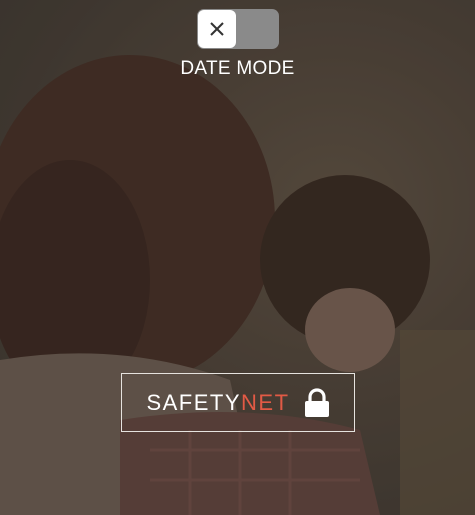 The image size is (475, 515). I want to click on safetynet-button: SAFETYNET, so click(238, 402).